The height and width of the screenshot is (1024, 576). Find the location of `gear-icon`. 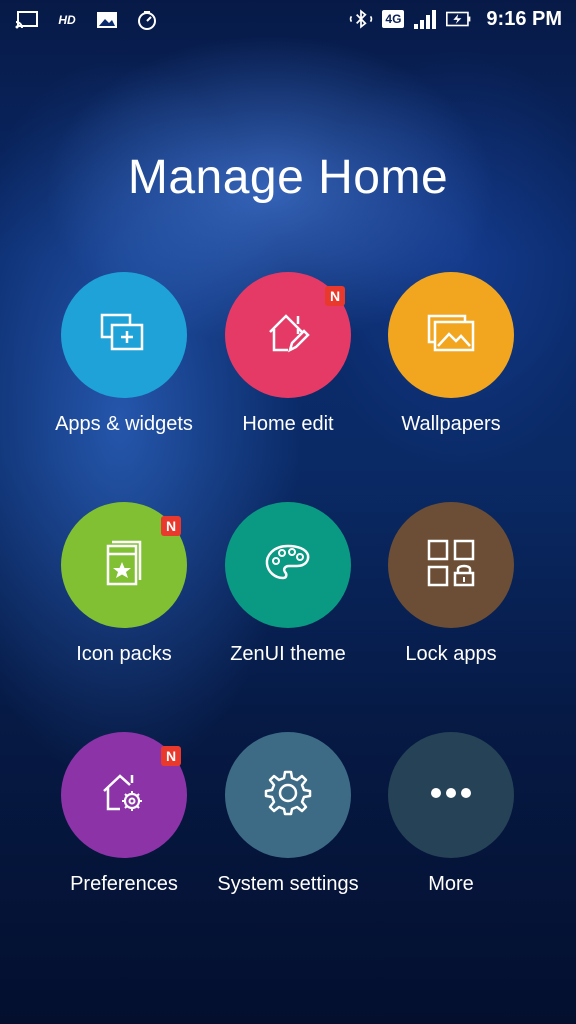

gear-icon is located at coordinates (288, 795).